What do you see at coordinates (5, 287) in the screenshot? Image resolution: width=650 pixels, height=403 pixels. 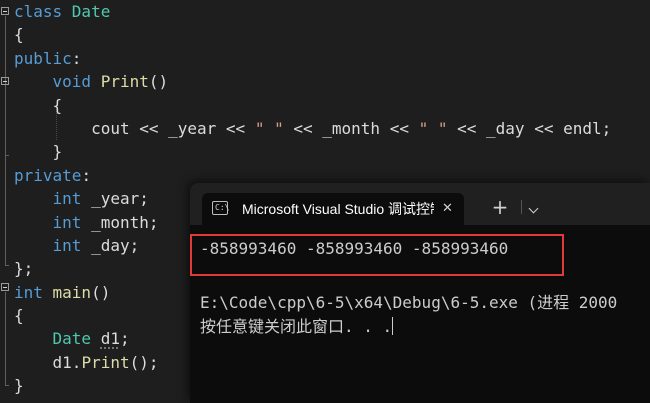 I see `fold-toggle-main` at bounding box center [5, 287].